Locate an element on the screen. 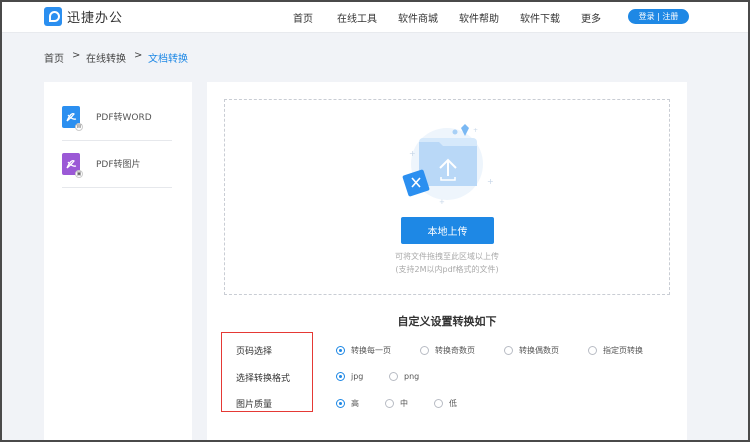 The height and width of the screenshot is (442, 750). file-size-hint-text: (支持2M以内pdf格式的文件) is located at coordinates (447, 269).